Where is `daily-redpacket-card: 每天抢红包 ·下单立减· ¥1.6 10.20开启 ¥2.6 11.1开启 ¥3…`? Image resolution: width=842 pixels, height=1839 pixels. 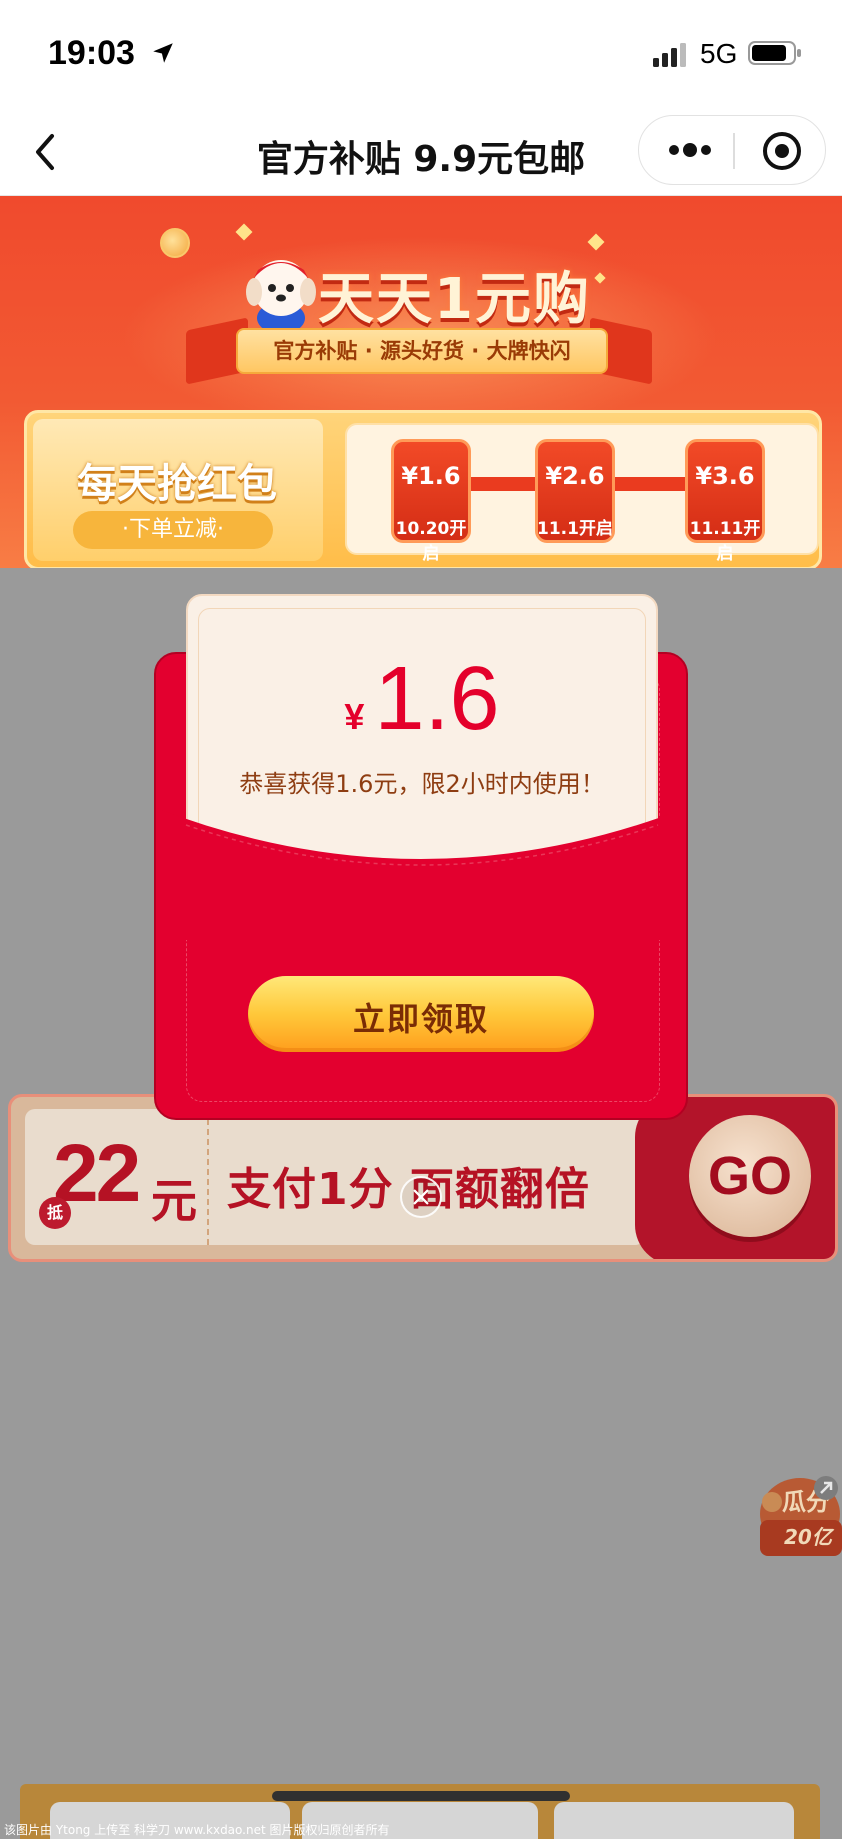
daily-redpacket-card: 每天抢红包 ·下单立减· ¥1.6 10.20开启 ¥2.6 11.1开启 ¥3… is located at coordinates (423, 489).